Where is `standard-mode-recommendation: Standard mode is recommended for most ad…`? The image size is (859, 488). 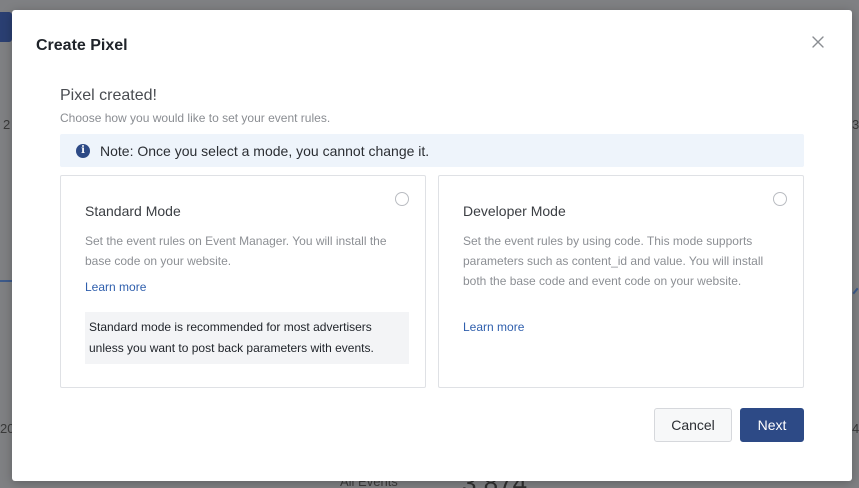
standard-mode-recommendation: Standard mode is recommended for most ad… is located at coordinates (247, 338).